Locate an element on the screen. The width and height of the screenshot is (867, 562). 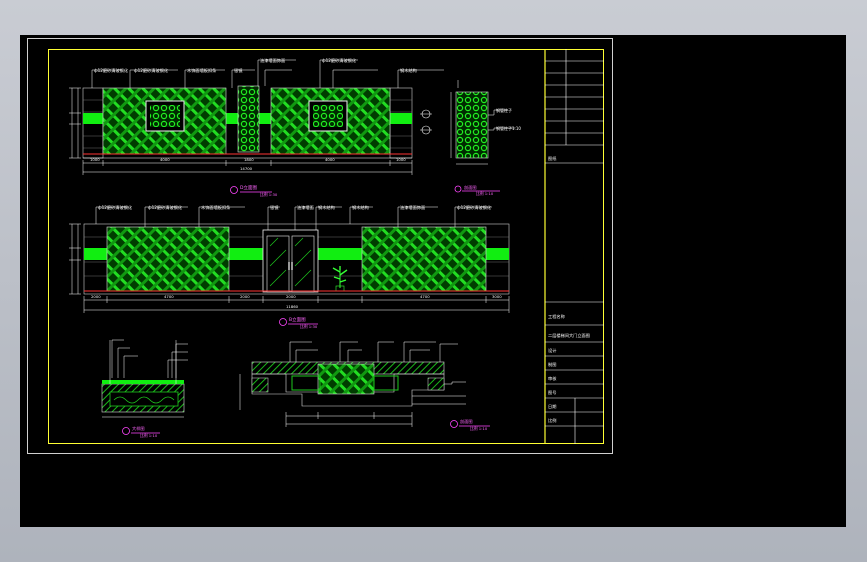
svg-text: 图纸 is located at coordinates (552, 158).